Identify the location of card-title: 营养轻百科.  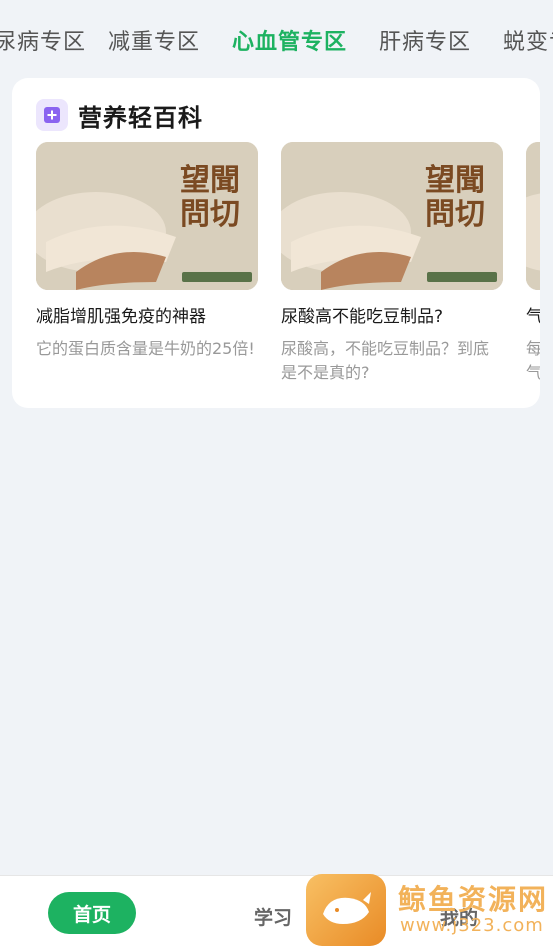
(140, 117).